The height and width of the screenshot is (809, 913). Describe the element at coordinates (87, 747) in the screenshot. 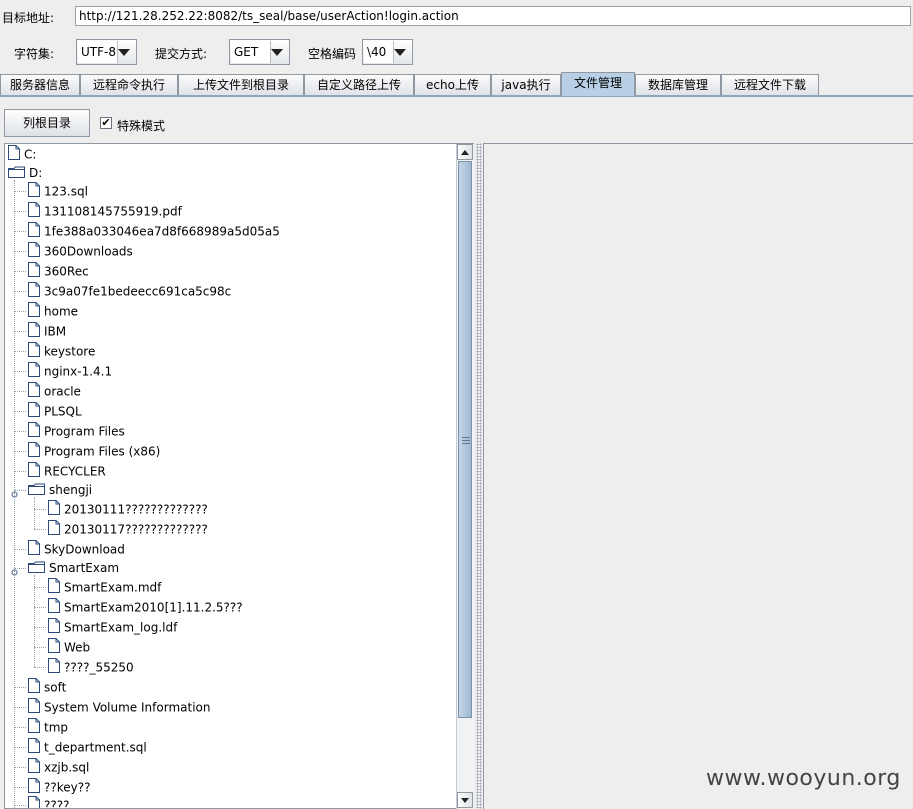

I see `tree-node: t_department.sql` at that location.